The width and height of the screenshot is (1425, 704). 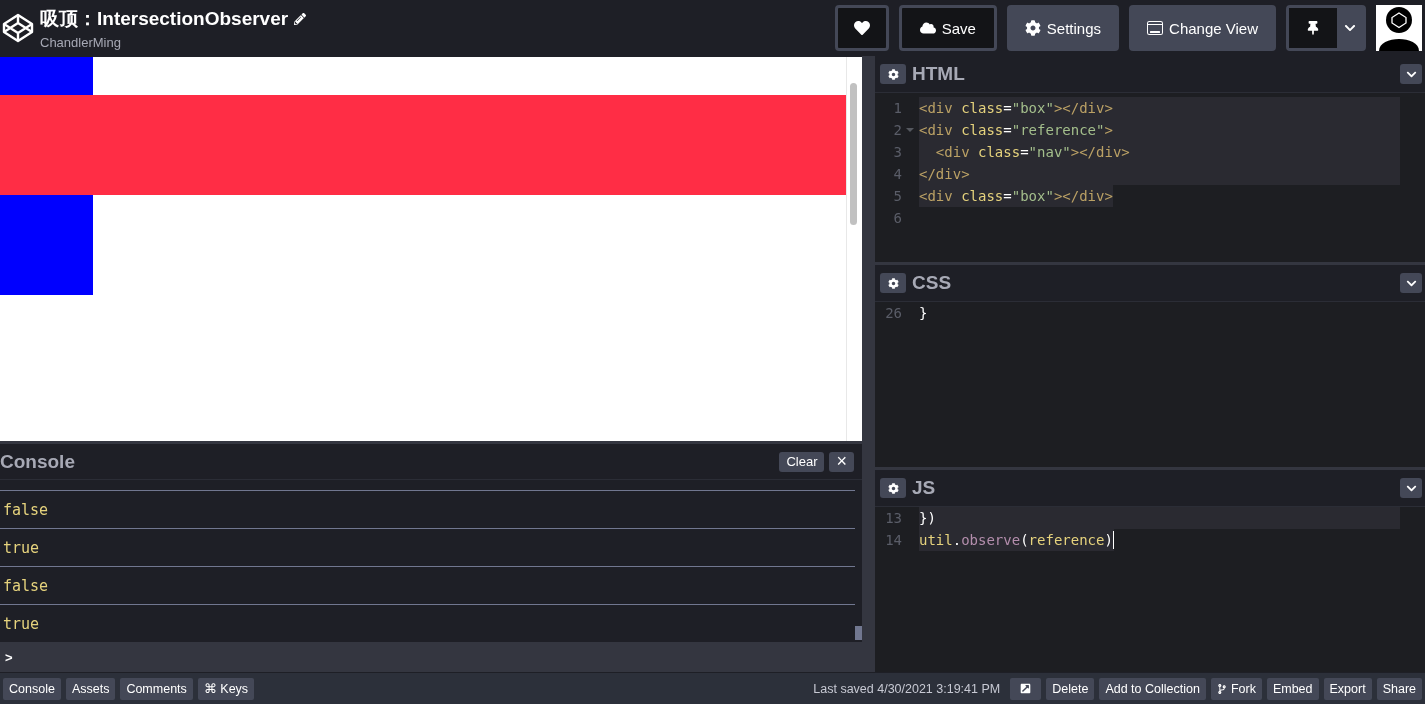 What do you see at coordinates (841, 461) in the screenshot?
I see `close-button: ×` at bounding box center [841, 461].